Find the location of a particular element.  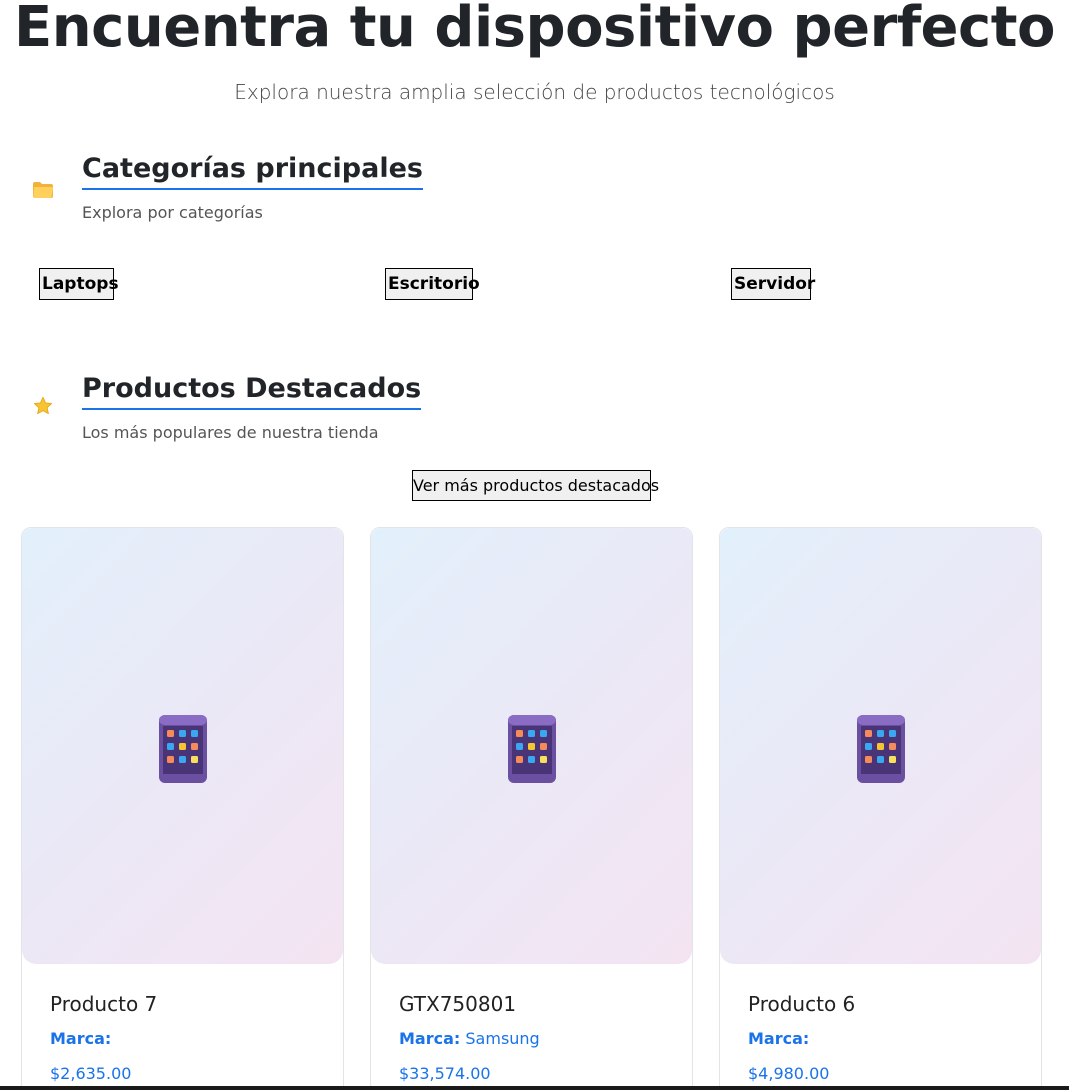

product-brand: Marca: Samsung is located at coordinates (469, 1038).